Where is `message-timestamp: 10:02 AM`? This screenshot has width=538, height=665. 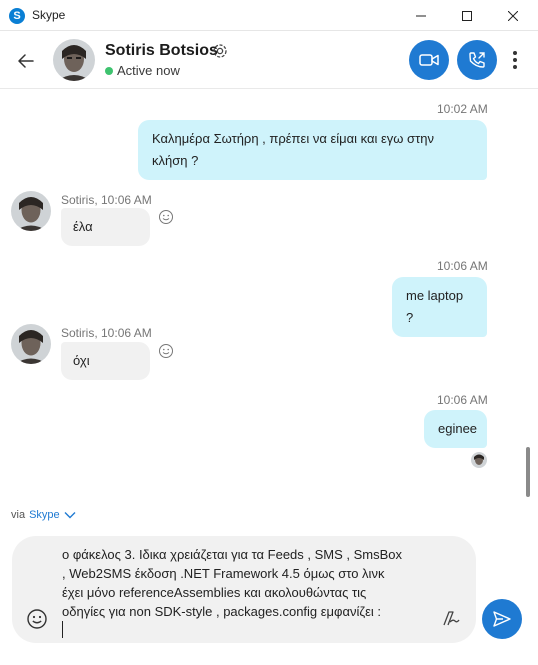 message-timestamp: 10:02 AM is located at coordinates (462, 109).